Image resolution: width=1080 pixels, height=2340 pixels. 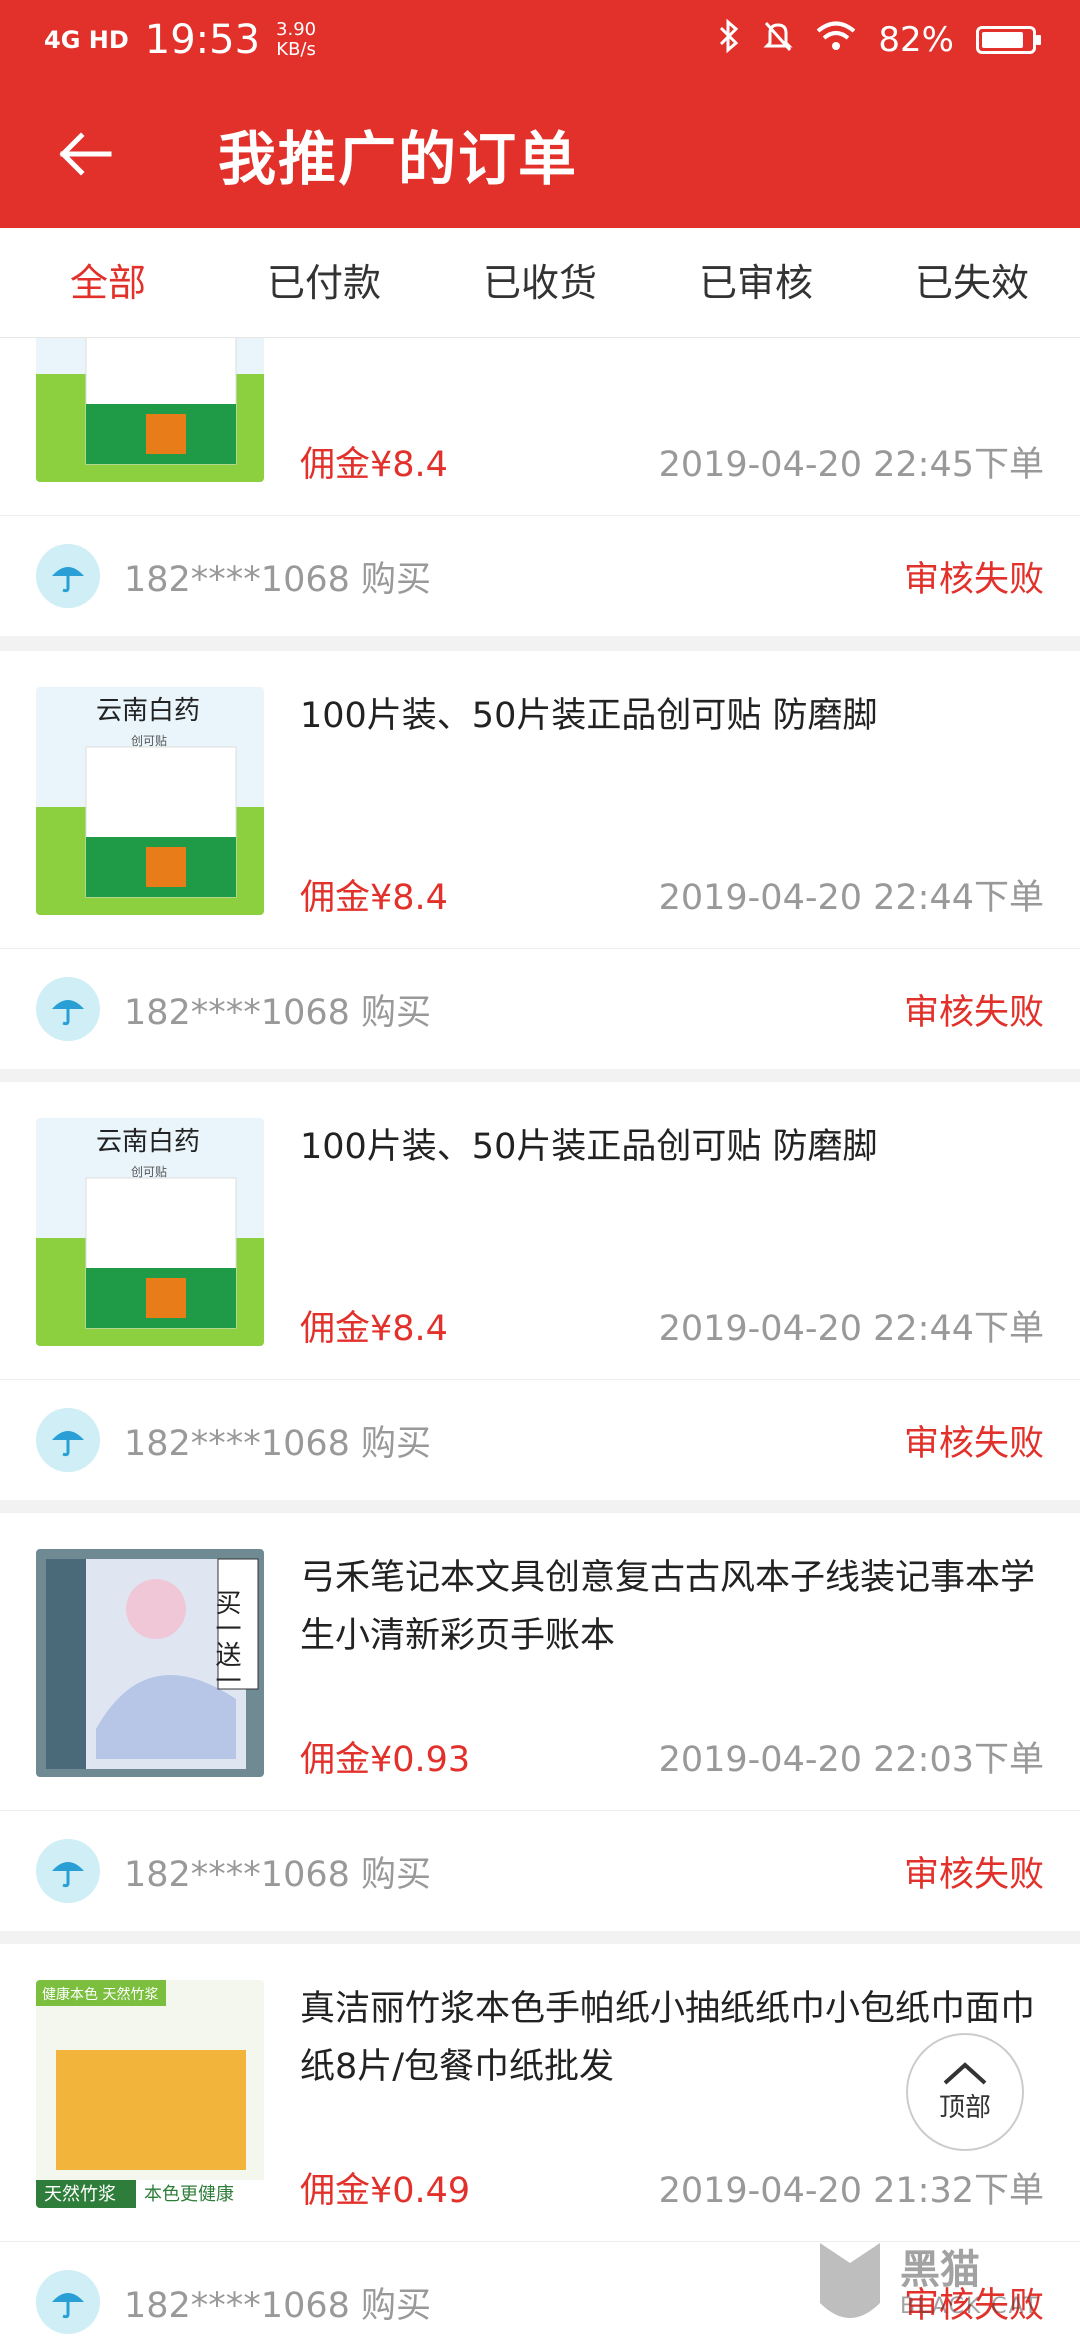 I want to click on back-to-top-button: 顶部, so click(x=965, y=2092).